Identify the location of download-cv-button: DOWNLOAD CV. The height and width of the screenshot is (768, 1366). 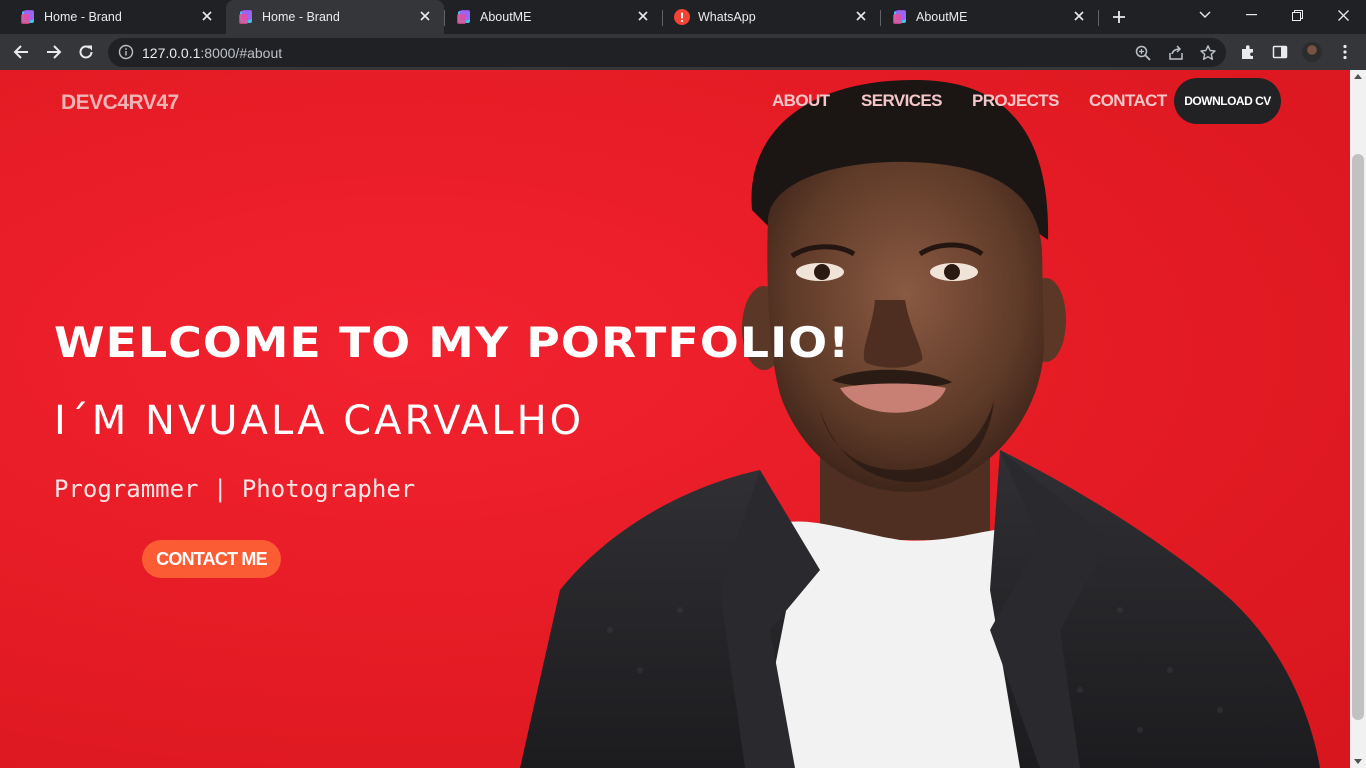
(1227, 101).